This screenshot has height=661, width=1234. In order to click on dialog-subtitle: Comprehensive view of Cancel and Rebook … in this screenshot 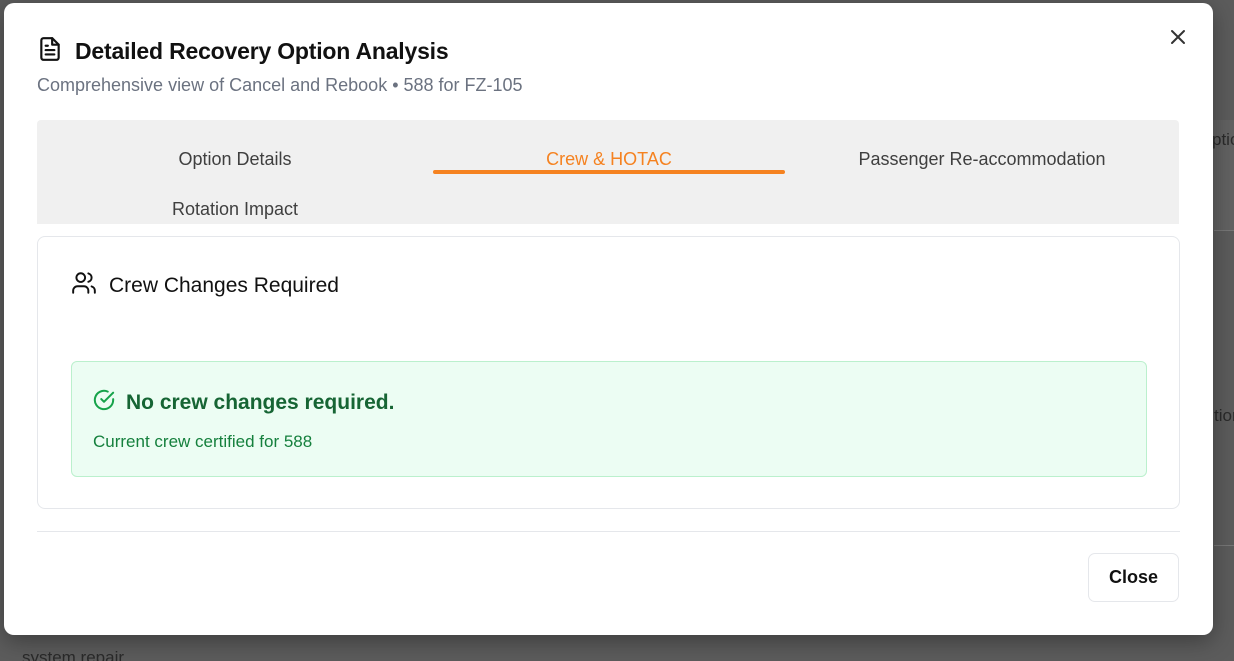, I will do `click(280, 85)`.